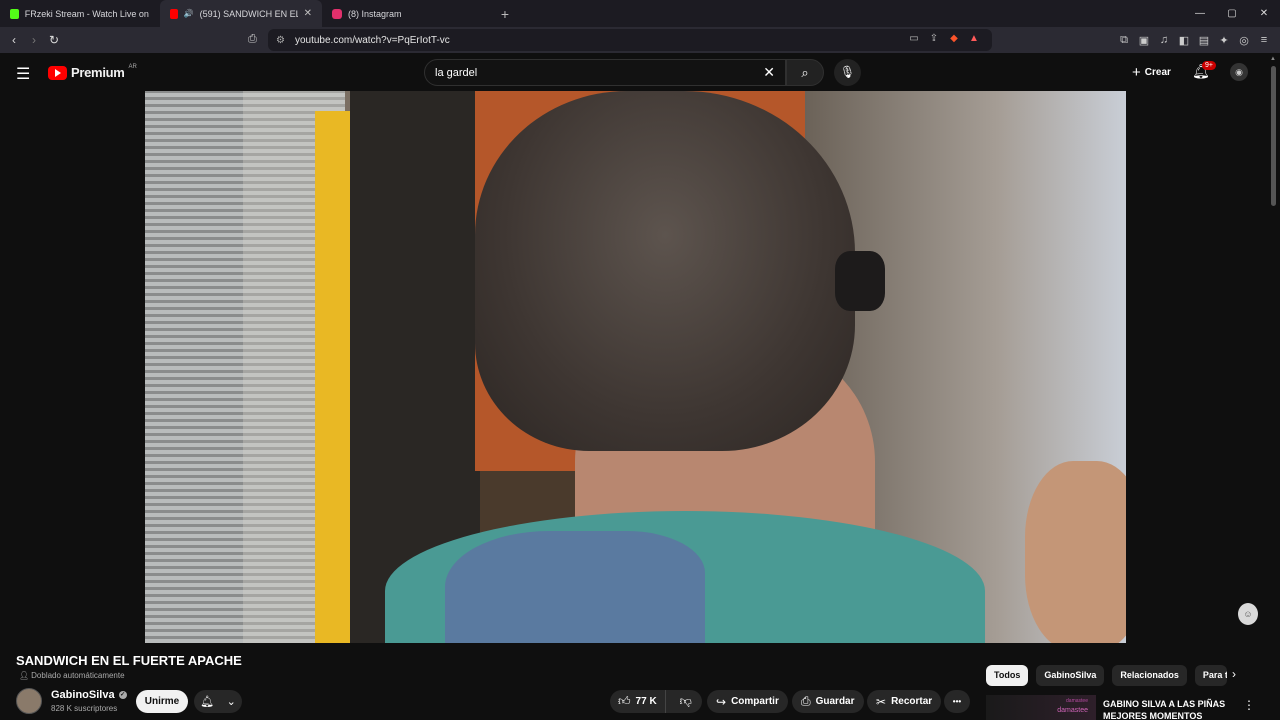 Image resolution: width=1280 pixels, height=720 pixels. I want to click on bell-icon: 🔔︎, so click(207, 702).